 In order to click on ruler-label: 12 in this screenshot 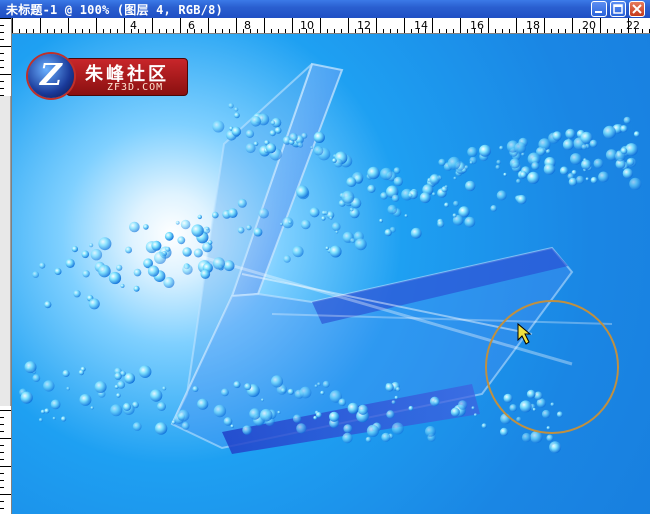, I will do `click(364, 25)`.